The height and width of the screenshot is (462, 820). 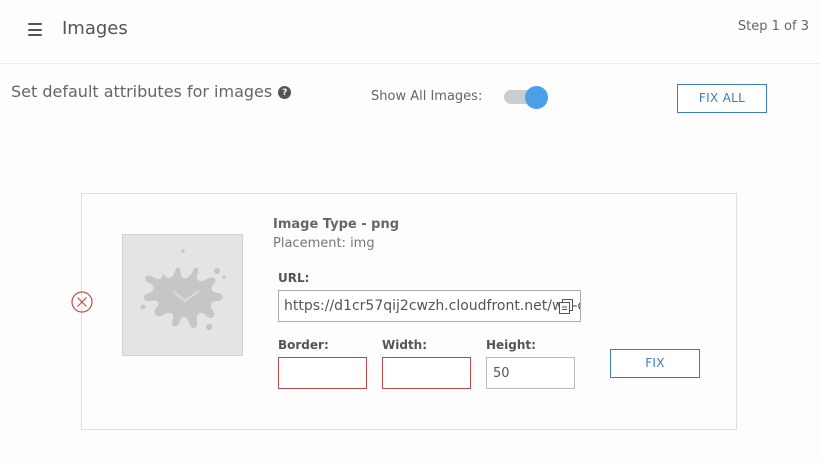 I want to click on hamburger-menu-icon, so click(x=35, y=29).